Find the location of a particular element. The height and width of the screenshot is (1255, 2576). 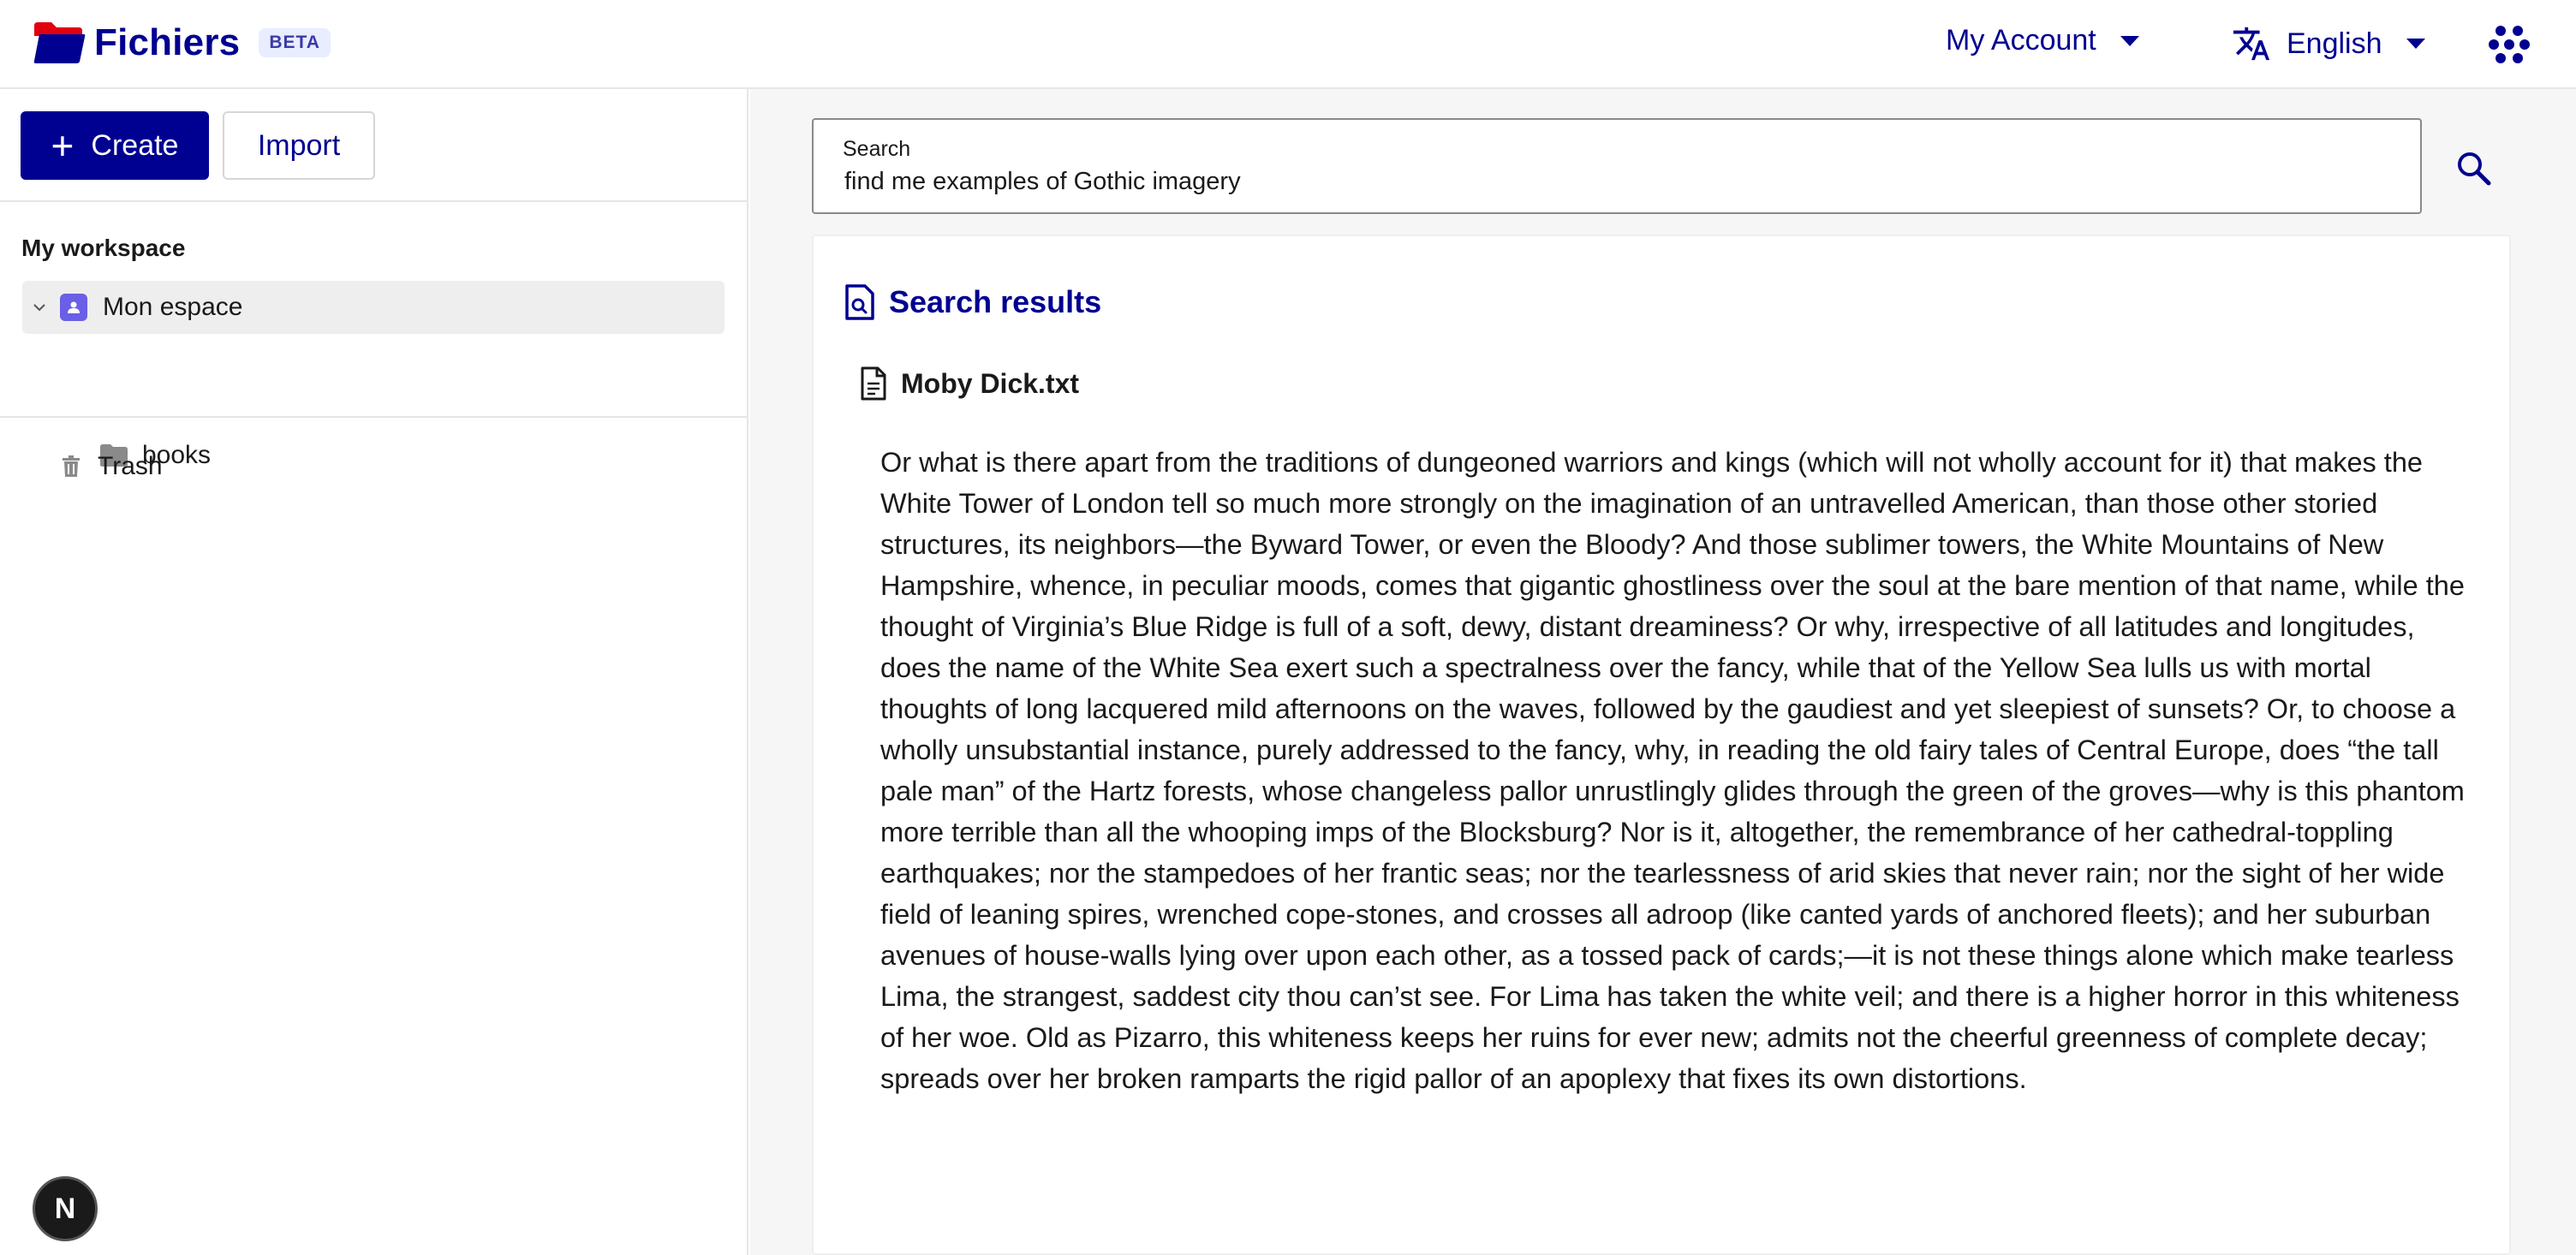

language-label: English is located at coordinates (2334, 43).